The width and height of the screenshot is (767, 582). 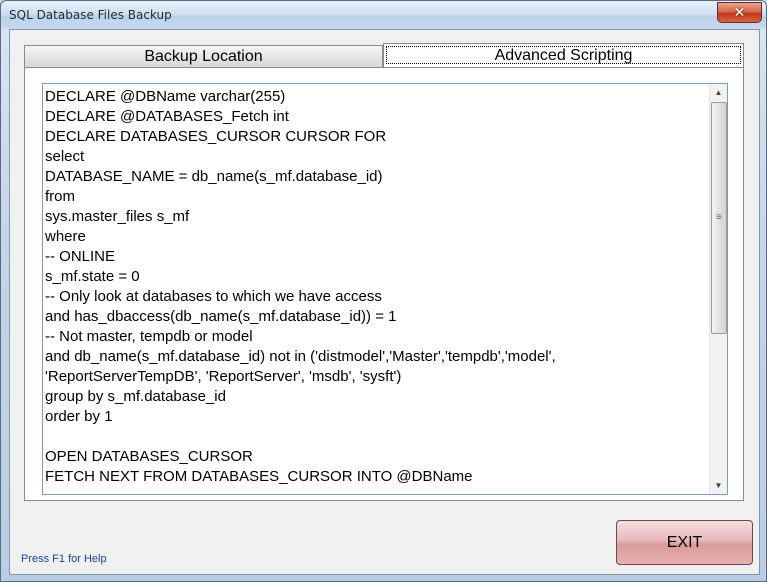 I want to click on script-line: where, so click(x=65, y=236).